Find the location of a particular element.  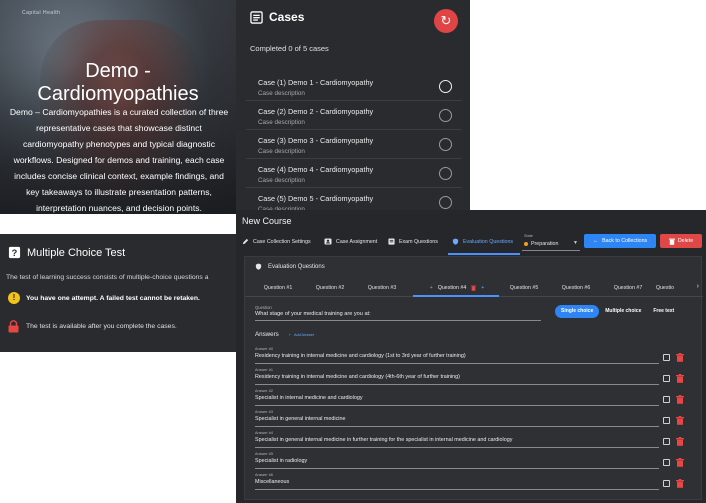

reset-button: ↻ is located at coordinates (446, 21).